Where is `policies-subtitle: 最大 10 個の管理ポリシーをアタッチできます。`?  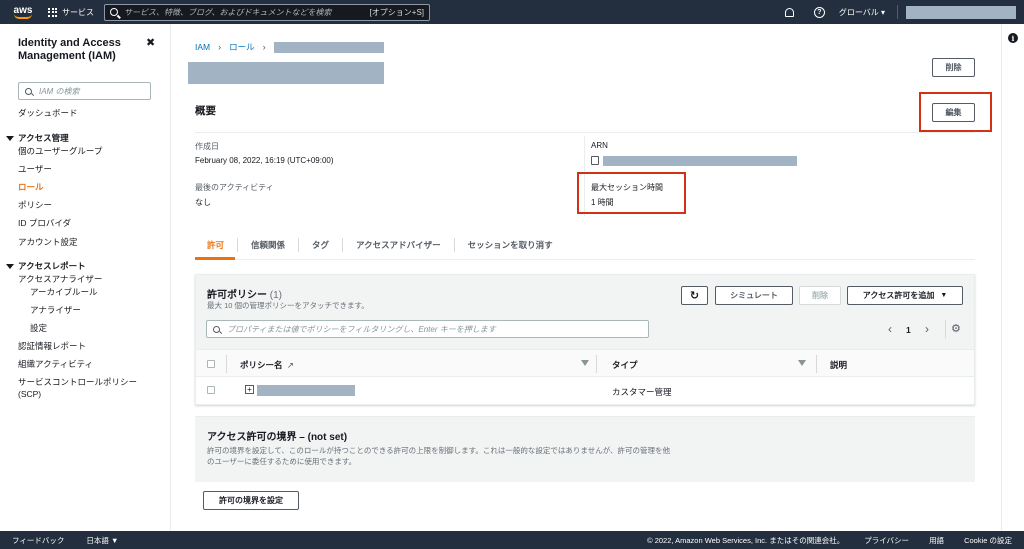
policies-subtitle: 最大 10 個の管理ポリシーをアタッチできます。 is located at coordinates (288, 305).